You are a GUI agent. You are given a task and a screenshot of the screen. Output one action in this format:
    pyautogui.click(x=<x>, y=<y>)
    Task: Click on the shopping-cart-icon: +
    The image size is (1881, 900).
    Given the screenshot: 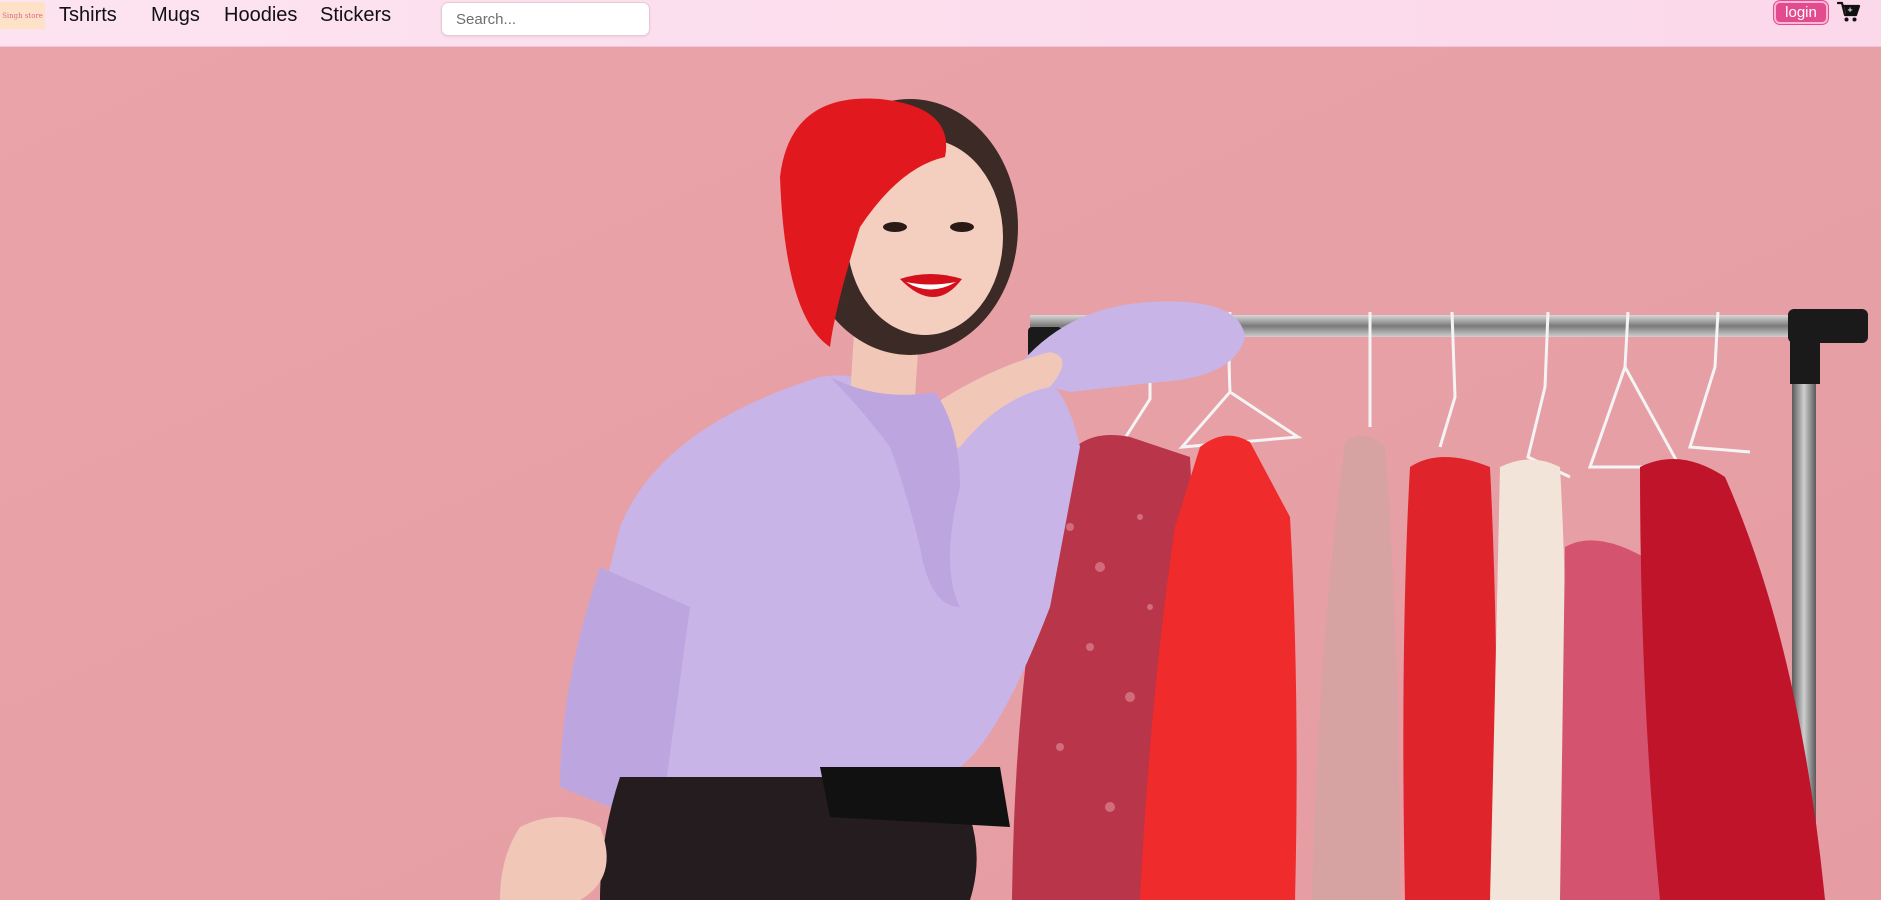 What is the action you would take?
    pyautogui.click(x=1848, y=12)
    